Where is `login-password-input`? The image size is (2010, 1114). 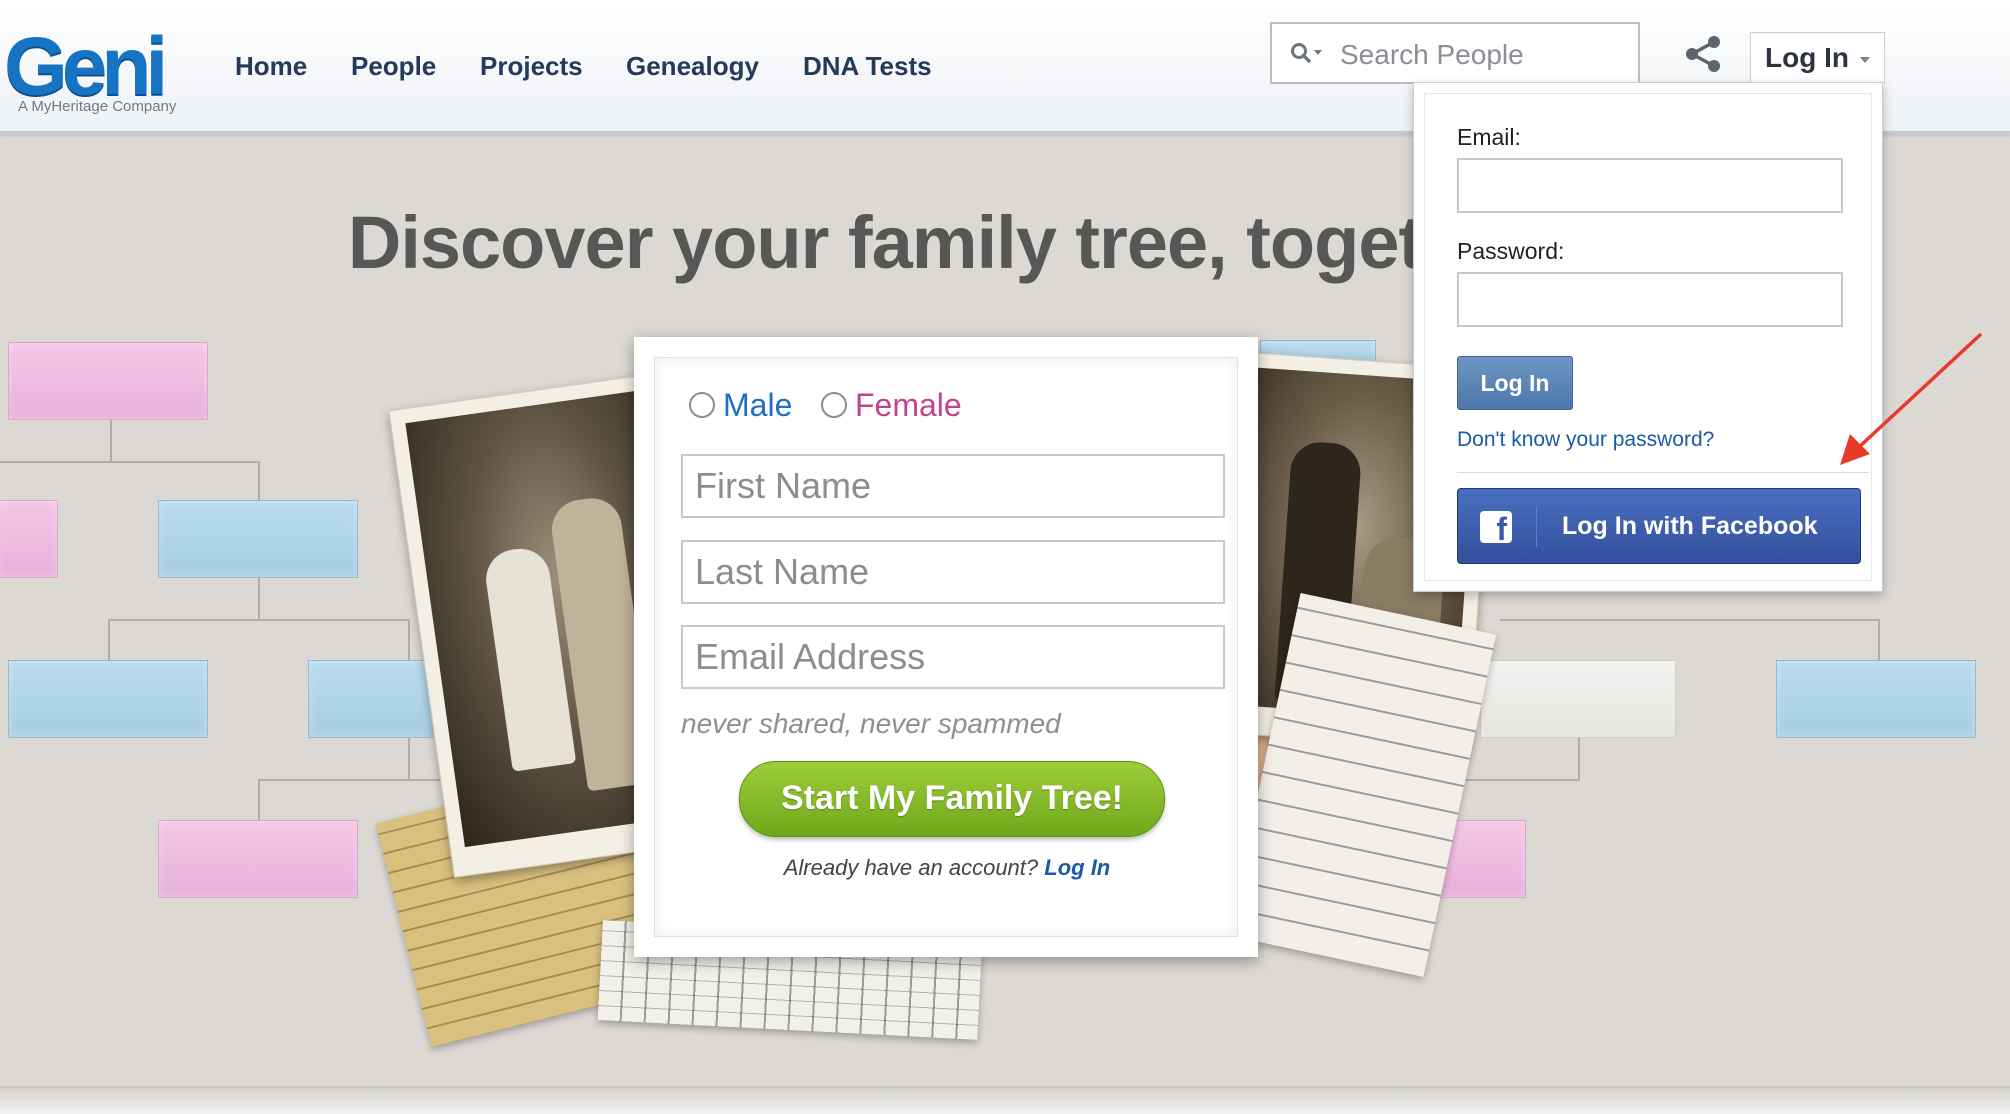
login-password-input is located at coordinates (1650, 299).